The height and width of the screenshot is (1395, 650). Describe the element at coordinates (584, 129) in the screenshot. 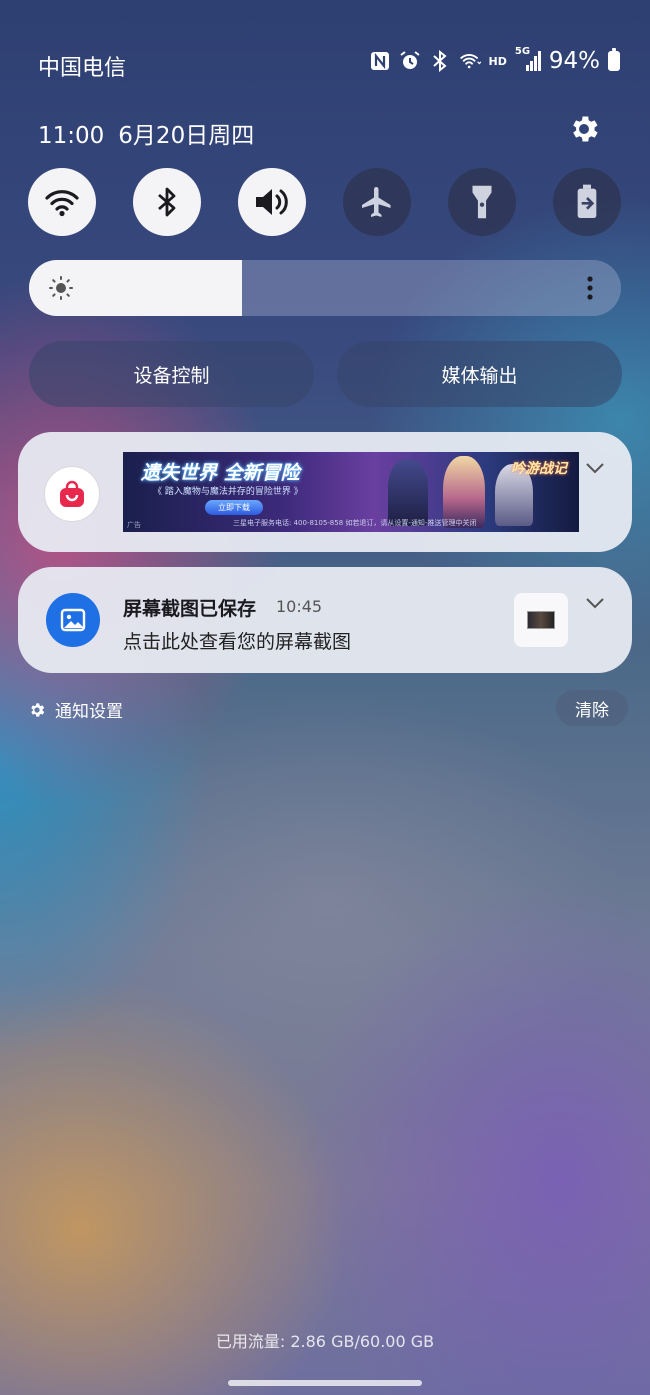

I see `settings-gear-icon` at that location.